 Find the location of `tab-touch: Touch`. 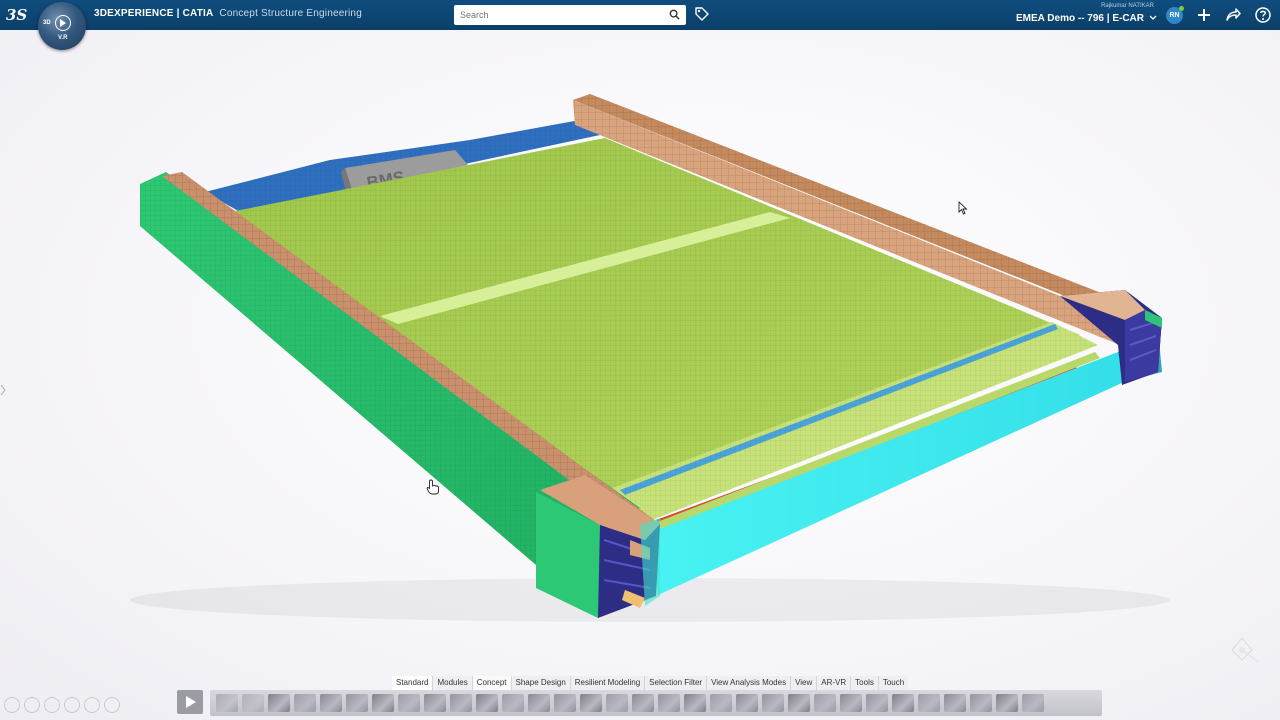

tab-touch: Touch is located at coordinates (893, 683).